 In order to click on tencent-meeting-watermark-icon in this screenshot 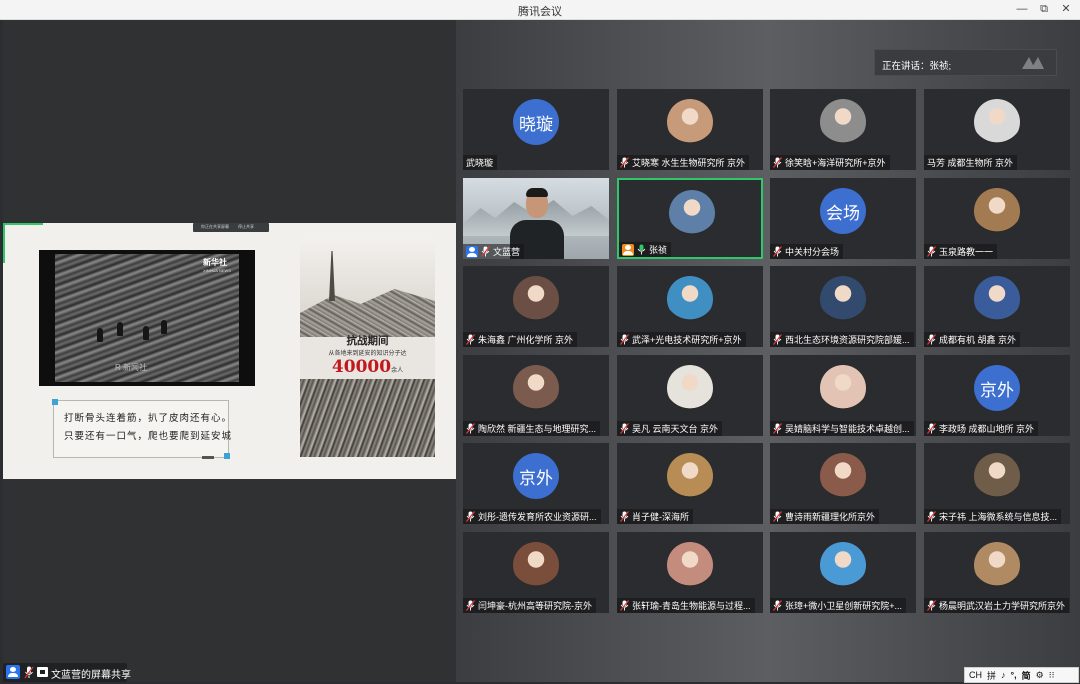, I will do `click(1033, 63)`.